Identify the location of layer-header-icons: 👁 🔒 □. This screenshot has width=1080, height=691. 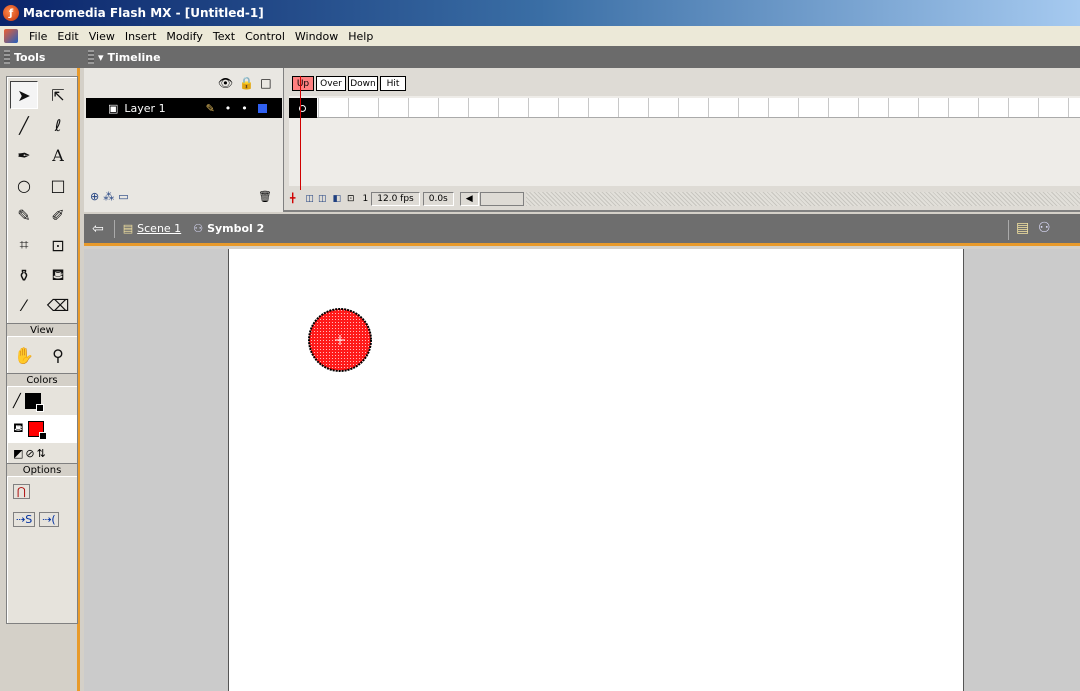
(245, 83).